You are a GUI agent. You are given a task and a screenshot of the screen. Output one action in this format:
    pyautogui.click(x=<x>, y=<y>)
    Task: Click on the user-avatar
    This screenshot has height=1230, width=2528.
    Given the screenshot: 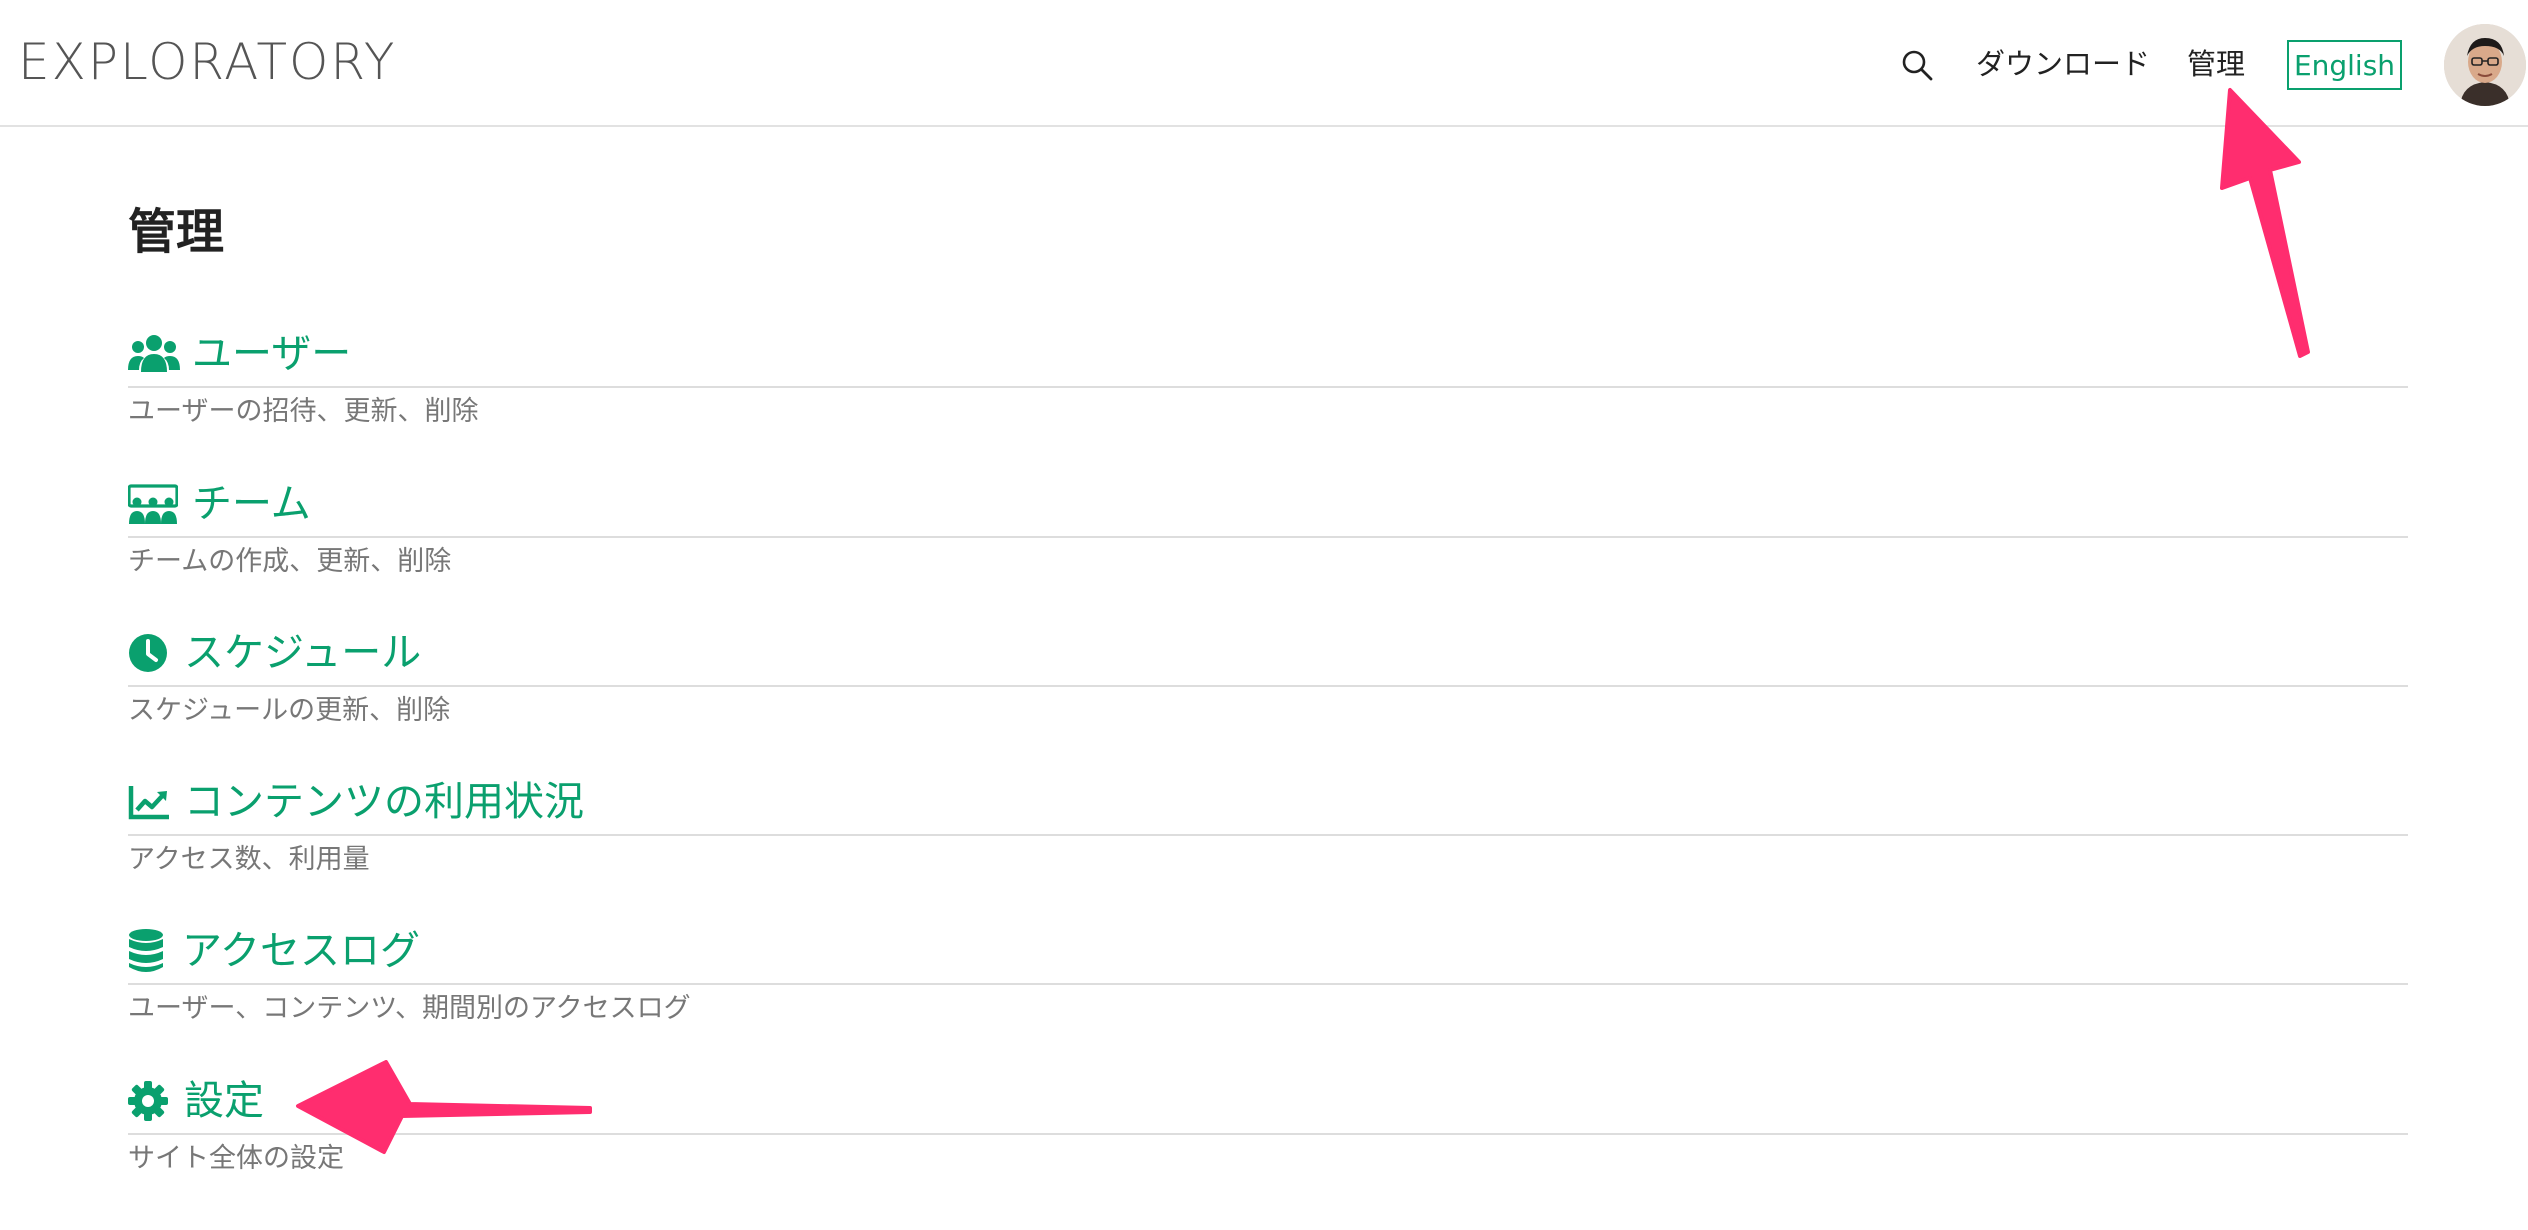 What is the action you would take?
    pyautogui.click(x=2485, y=65)
    